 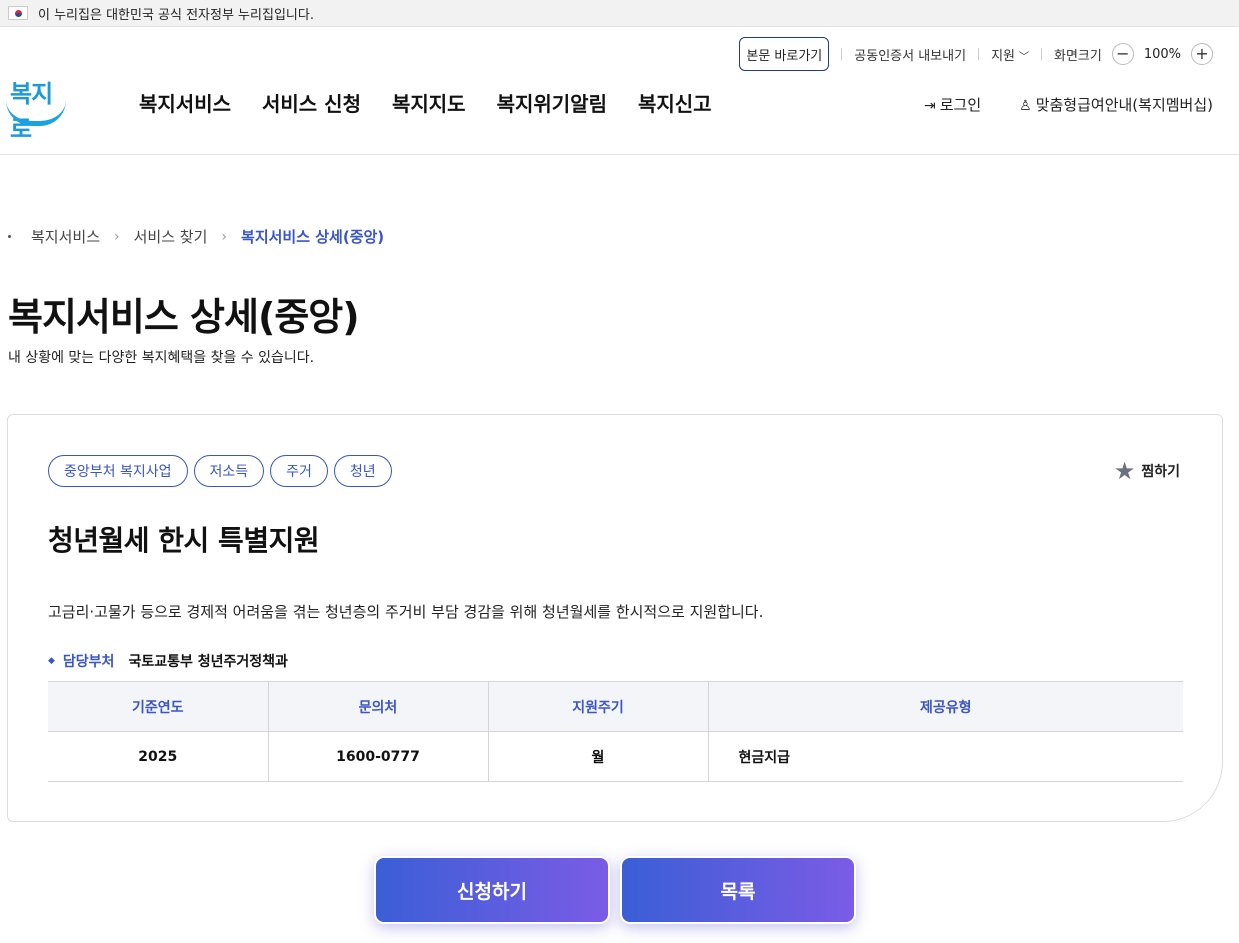 I want to click on nav-item-crisis-alert: 복지위기알림, so click(x=552, y=102).